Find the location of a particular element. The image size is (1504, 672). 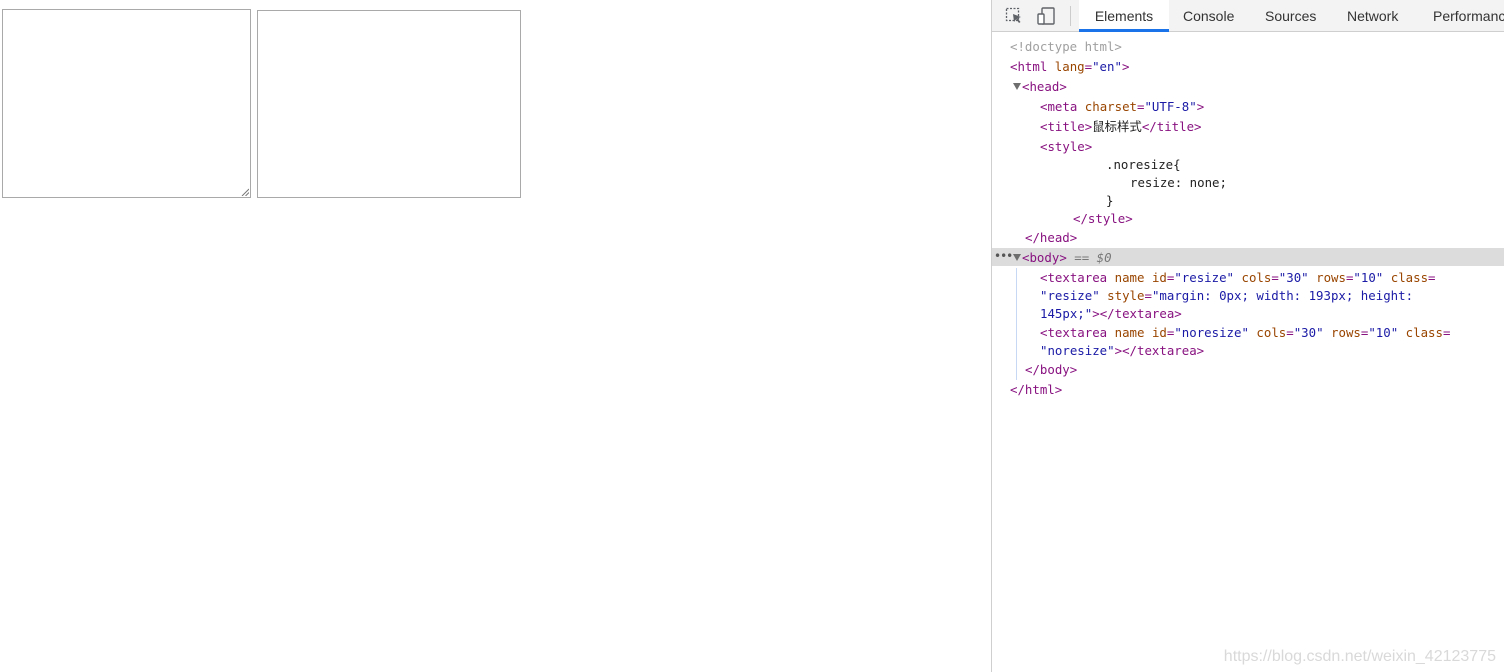

body-tag: body is located at coordinates (1044, 257).